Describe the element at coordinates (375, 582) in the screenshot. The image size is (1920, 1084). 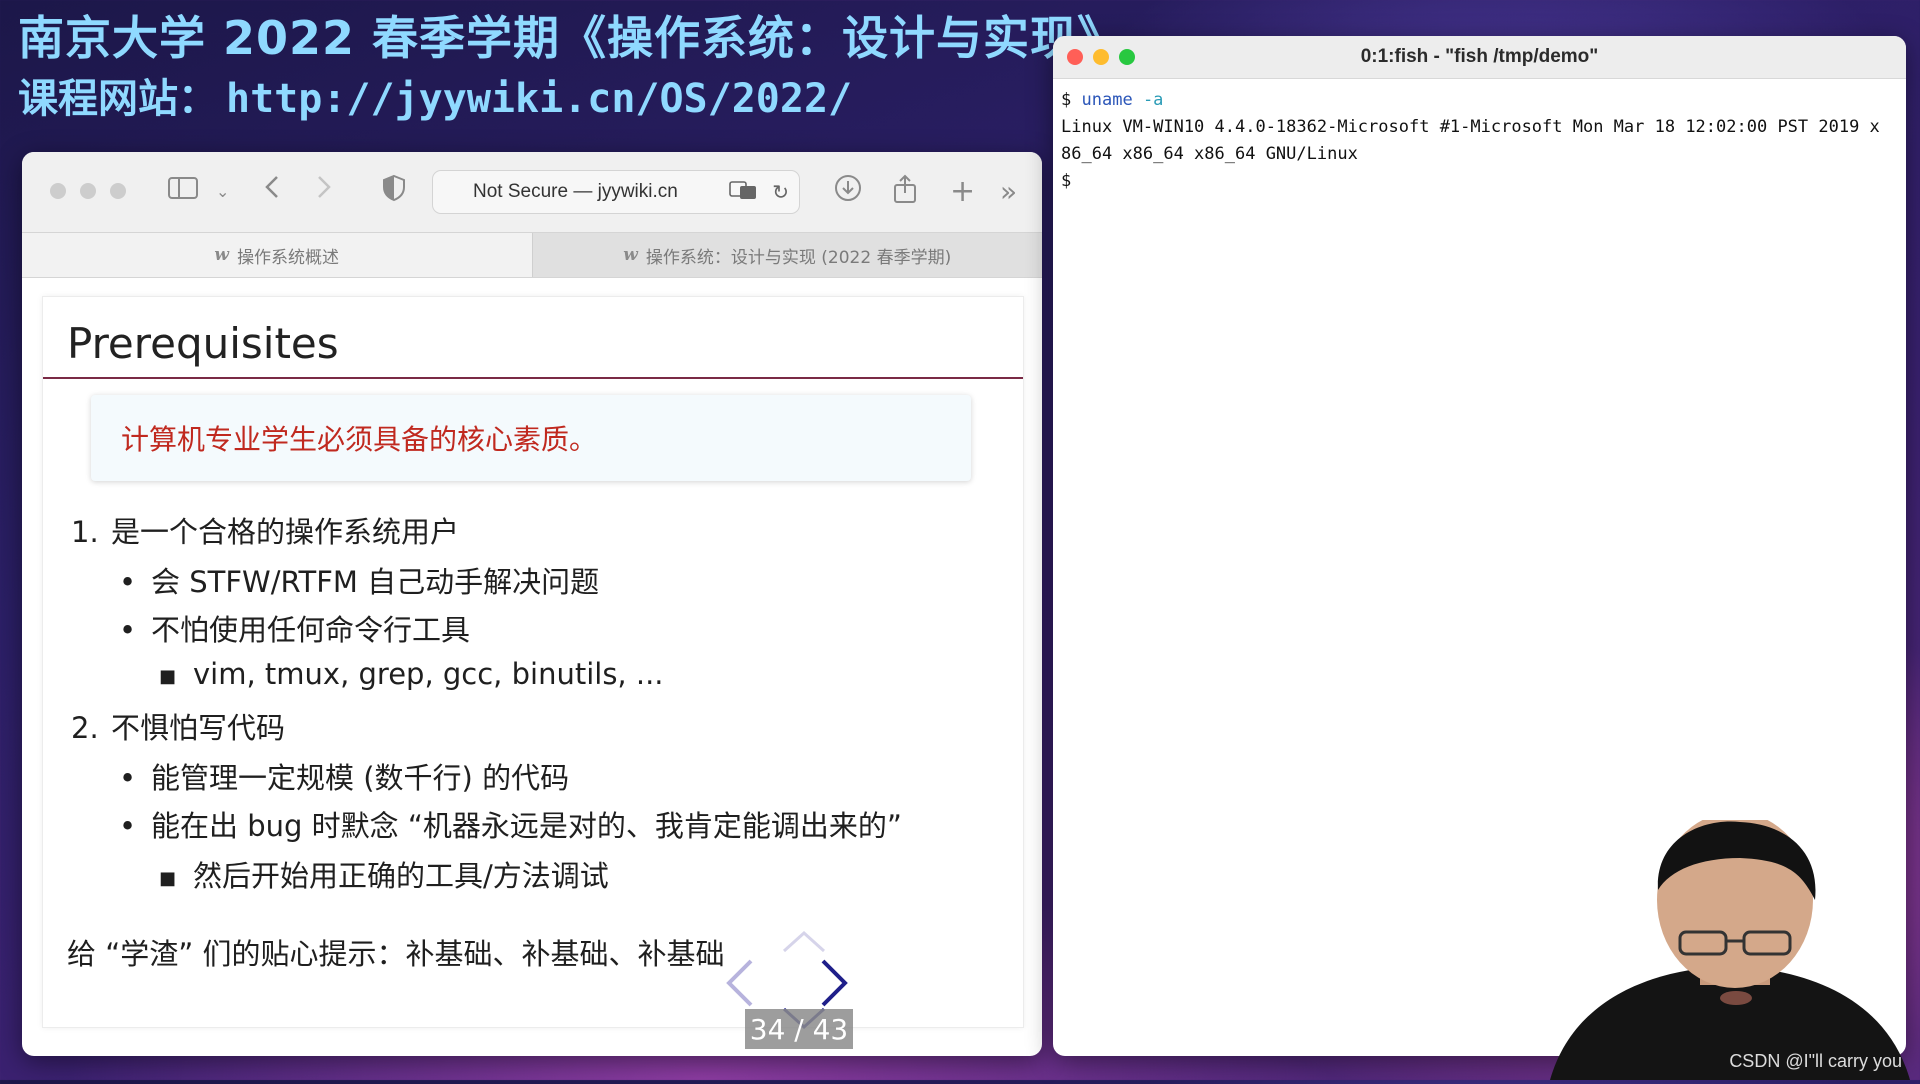
I see `bullet-text: 会 STFW/RTFM 自己动手解决问题` at that location.